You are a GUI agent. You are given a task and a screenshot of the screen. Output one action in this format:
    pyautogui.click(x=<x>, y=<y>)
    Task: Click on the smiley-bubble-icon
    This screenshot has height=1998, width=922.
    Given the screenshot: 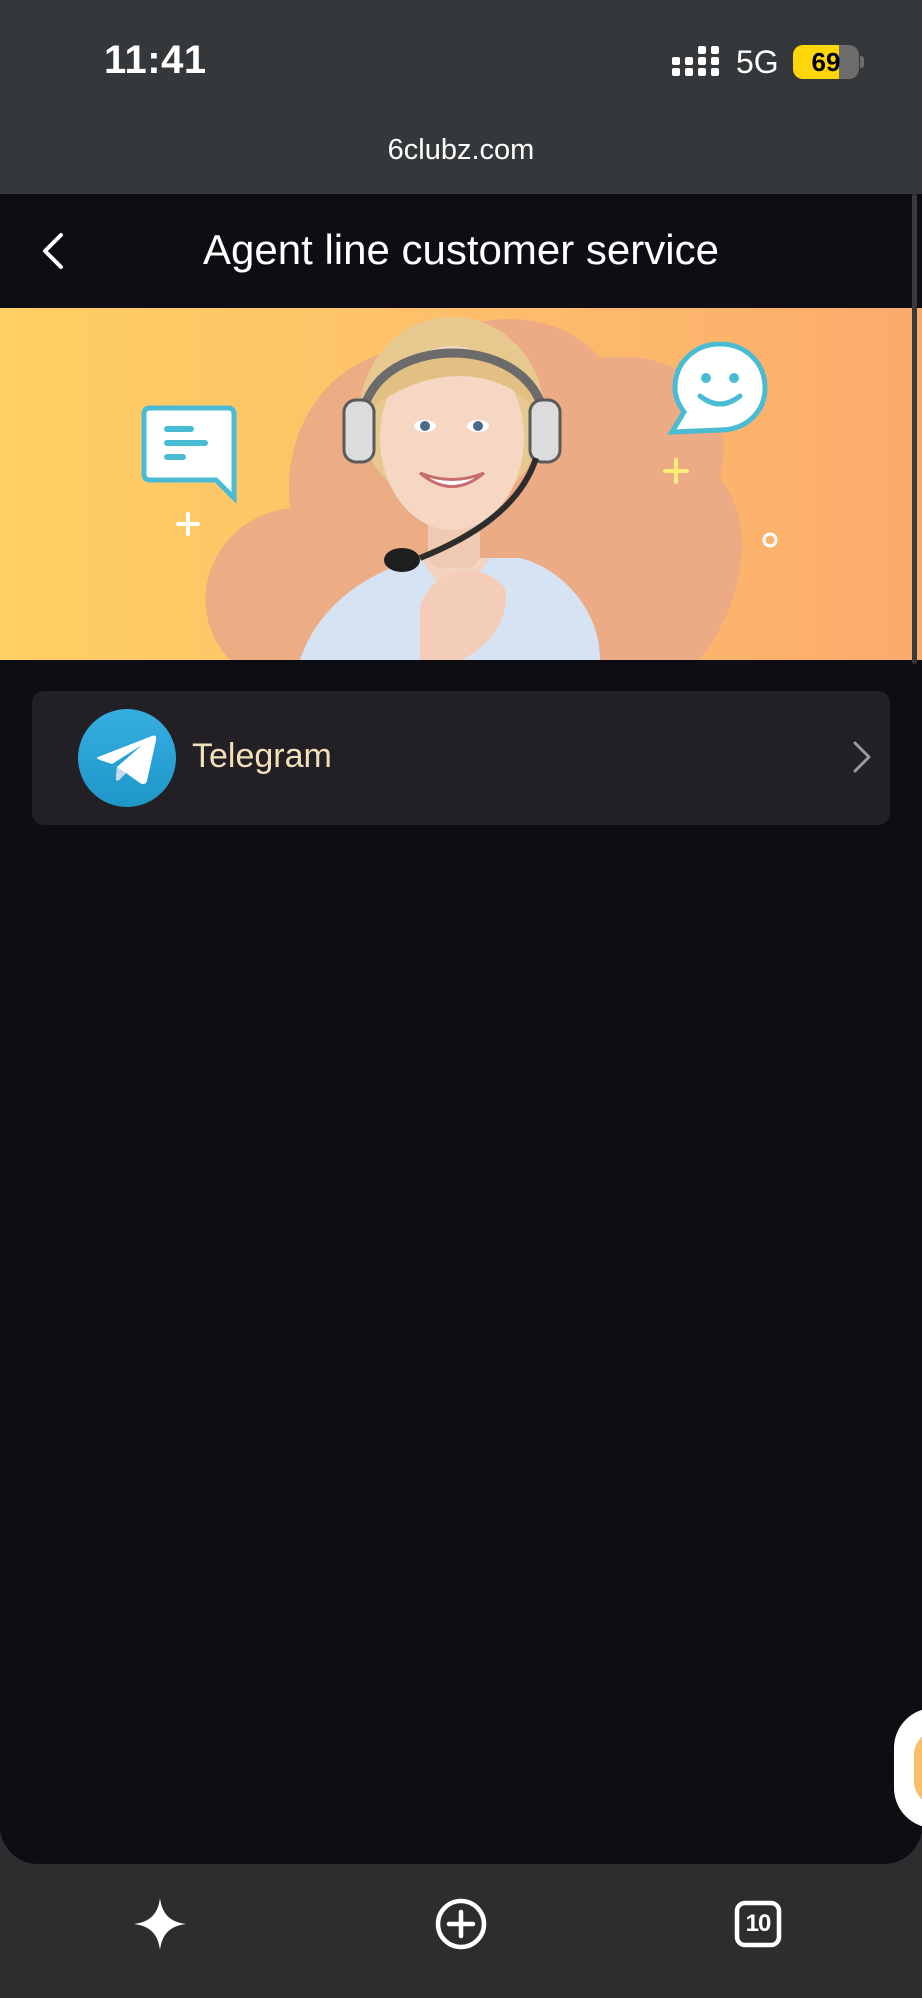 What is the action you would take?
    pyautogui.click(x=717, y=388)
    